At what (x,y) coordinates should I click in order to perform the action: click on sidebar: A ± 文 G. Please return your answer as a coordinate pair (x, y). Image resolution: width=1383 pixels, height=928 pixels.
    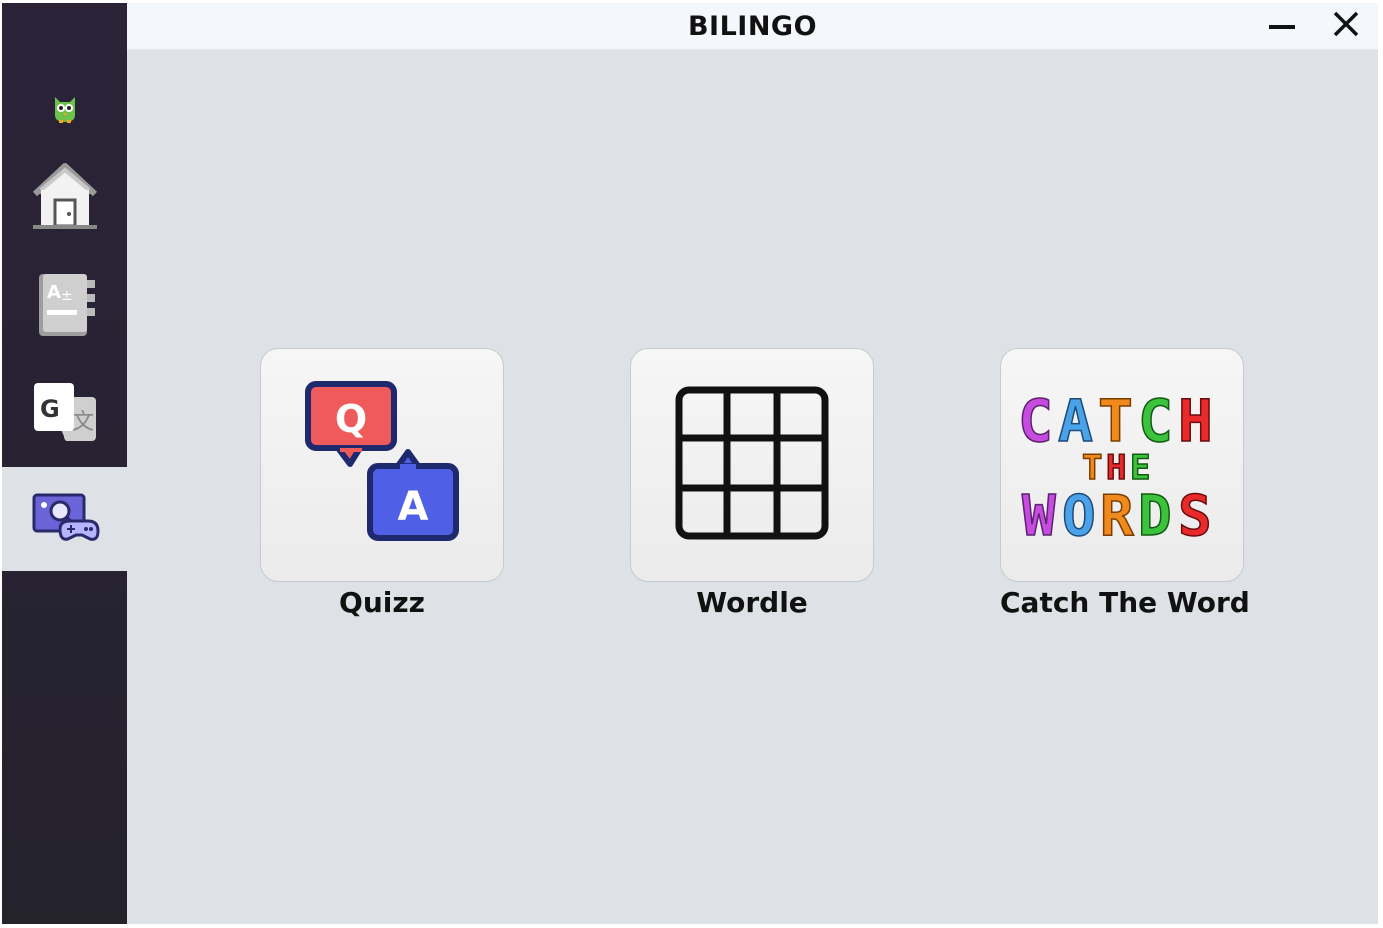
    Looking at the image, I should click on (64, 463).